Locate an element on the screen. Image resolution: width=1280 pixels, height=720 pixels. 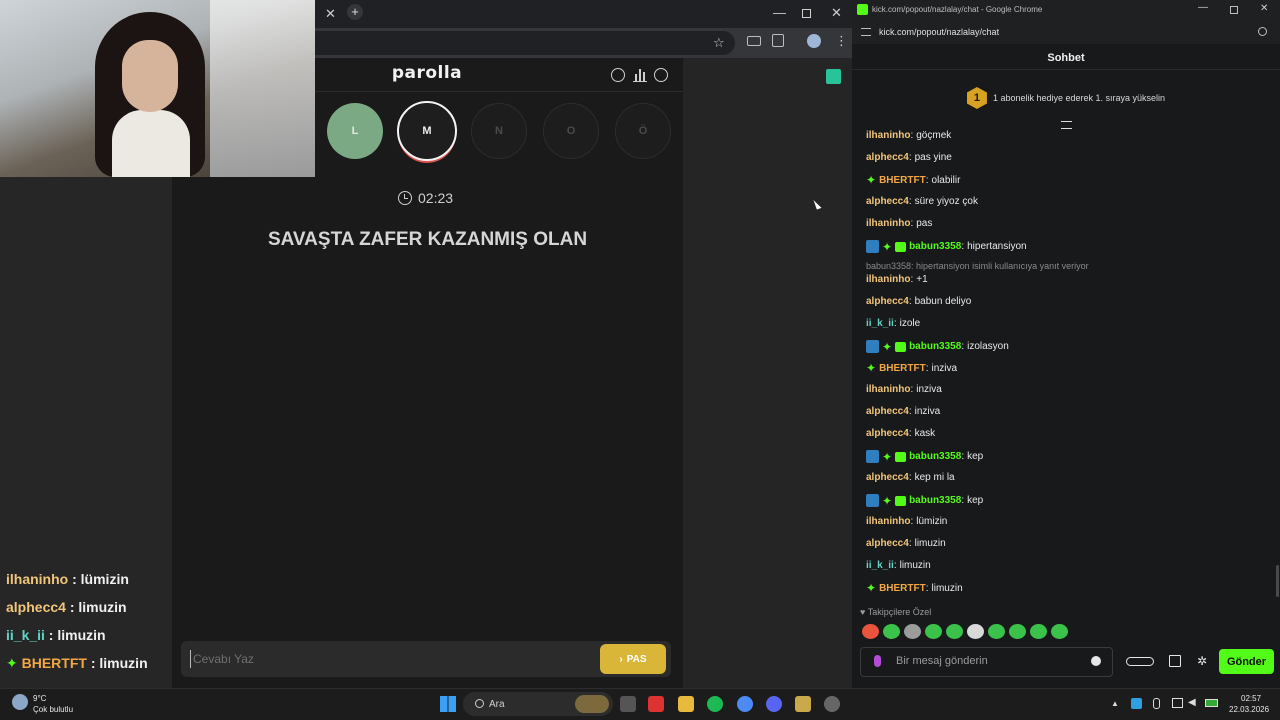
store-icon is located at coordinates (1175, 661).